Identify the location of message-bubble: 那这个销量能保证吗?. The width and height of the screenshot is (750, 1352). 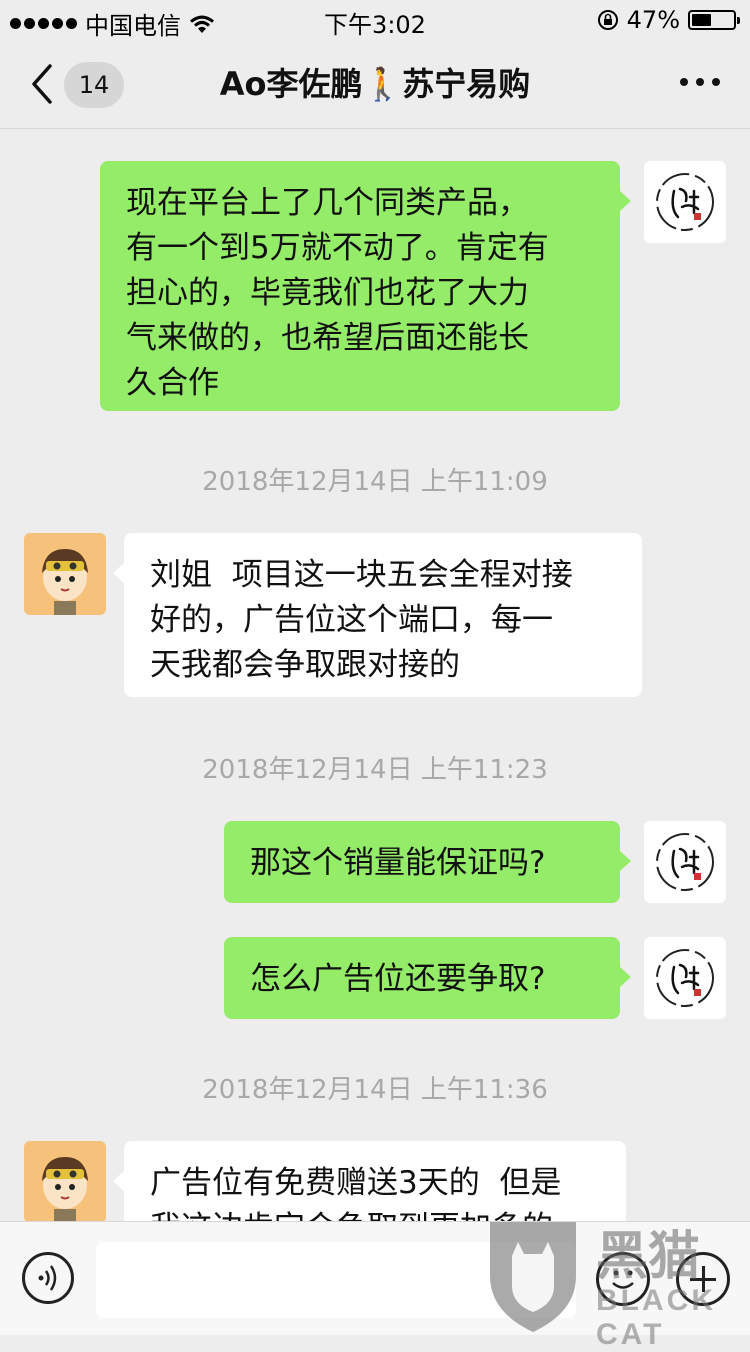
(422, 862).